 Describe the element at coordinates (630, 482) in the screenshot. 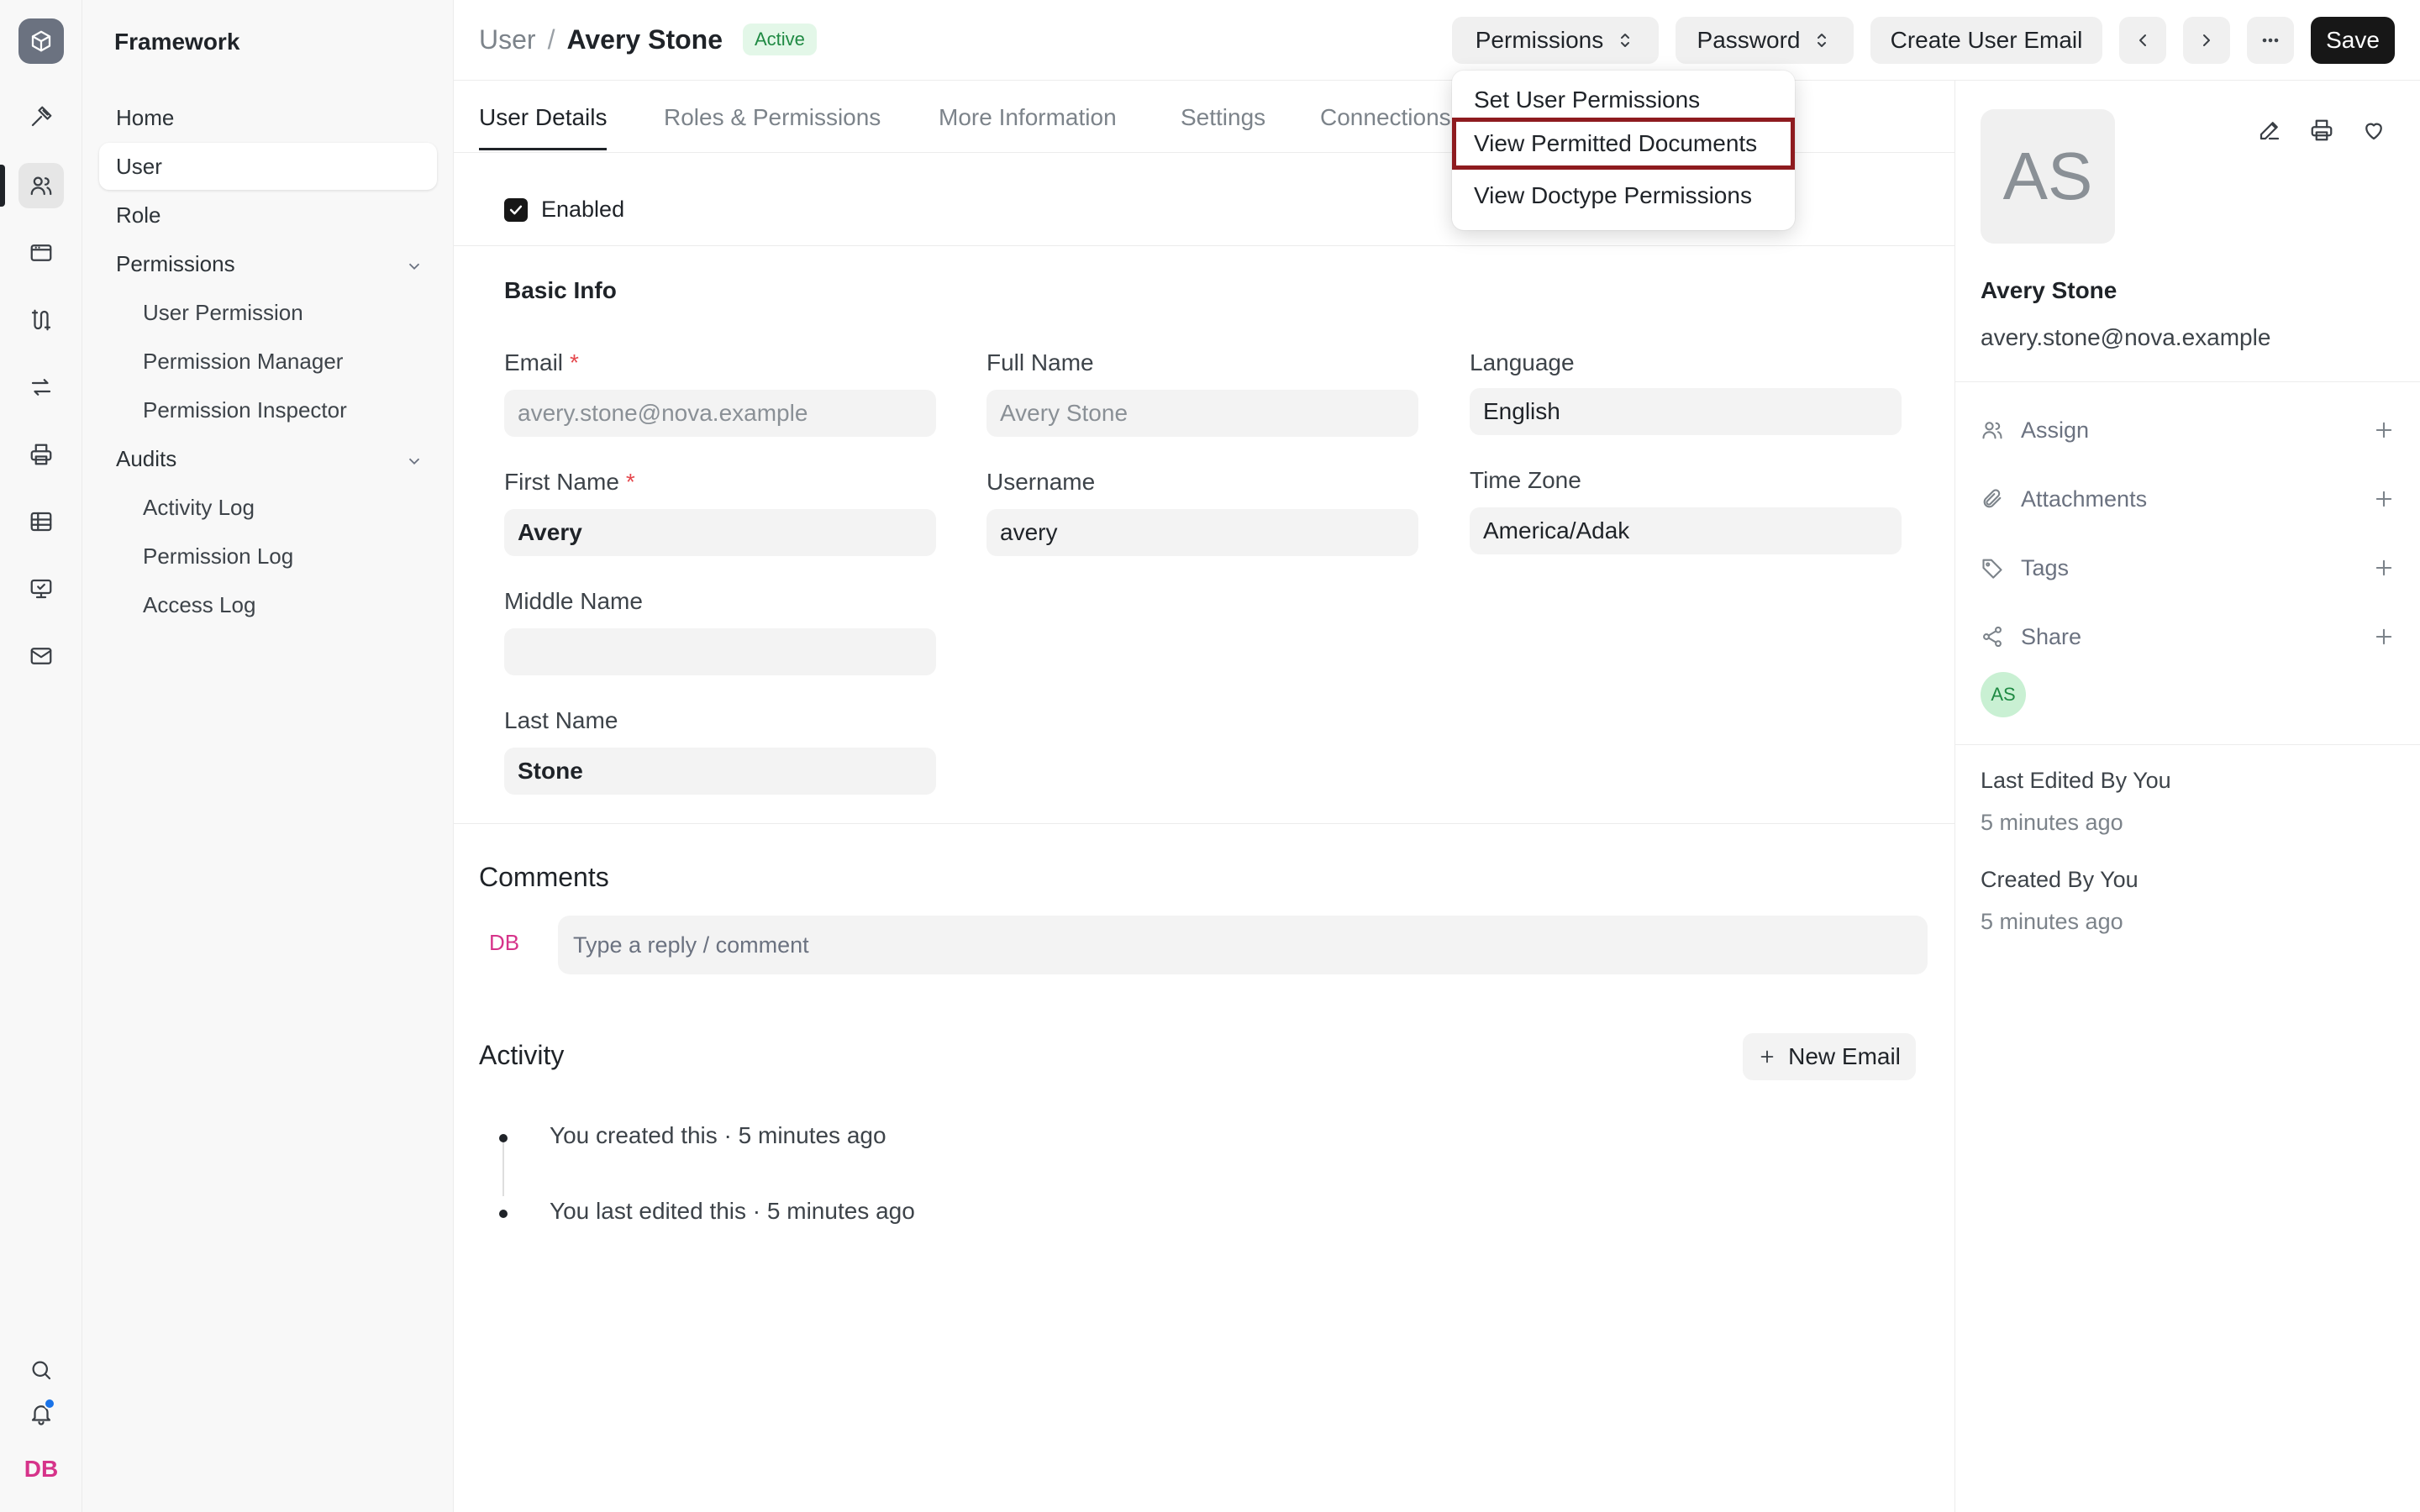

I see `required-mark: *` at that location.